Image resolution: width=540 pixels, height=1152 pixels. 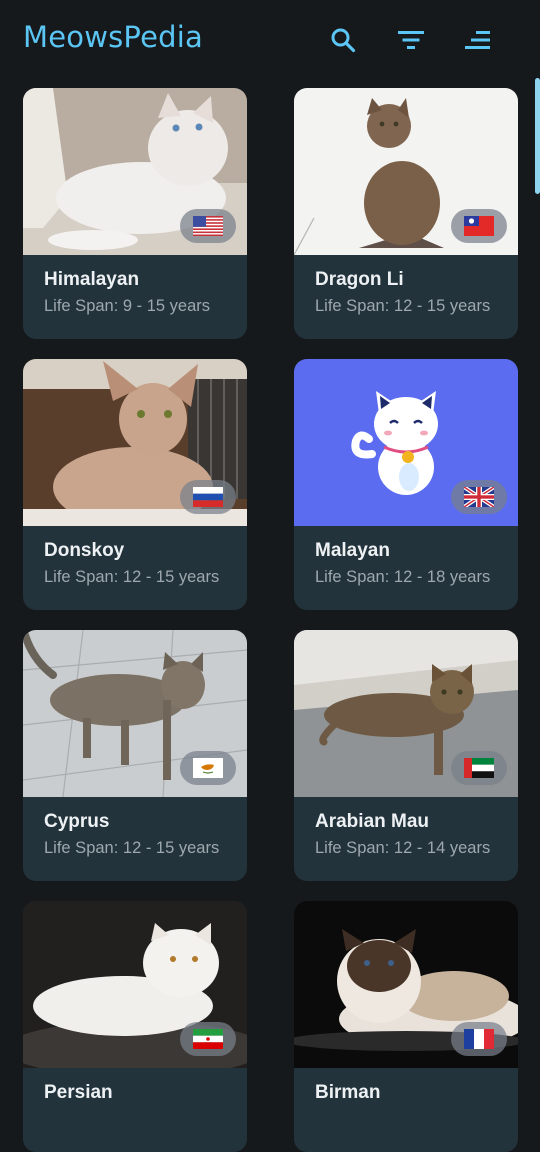 I want to click on taiwan-flag-icon, so click(x=479, y=226).